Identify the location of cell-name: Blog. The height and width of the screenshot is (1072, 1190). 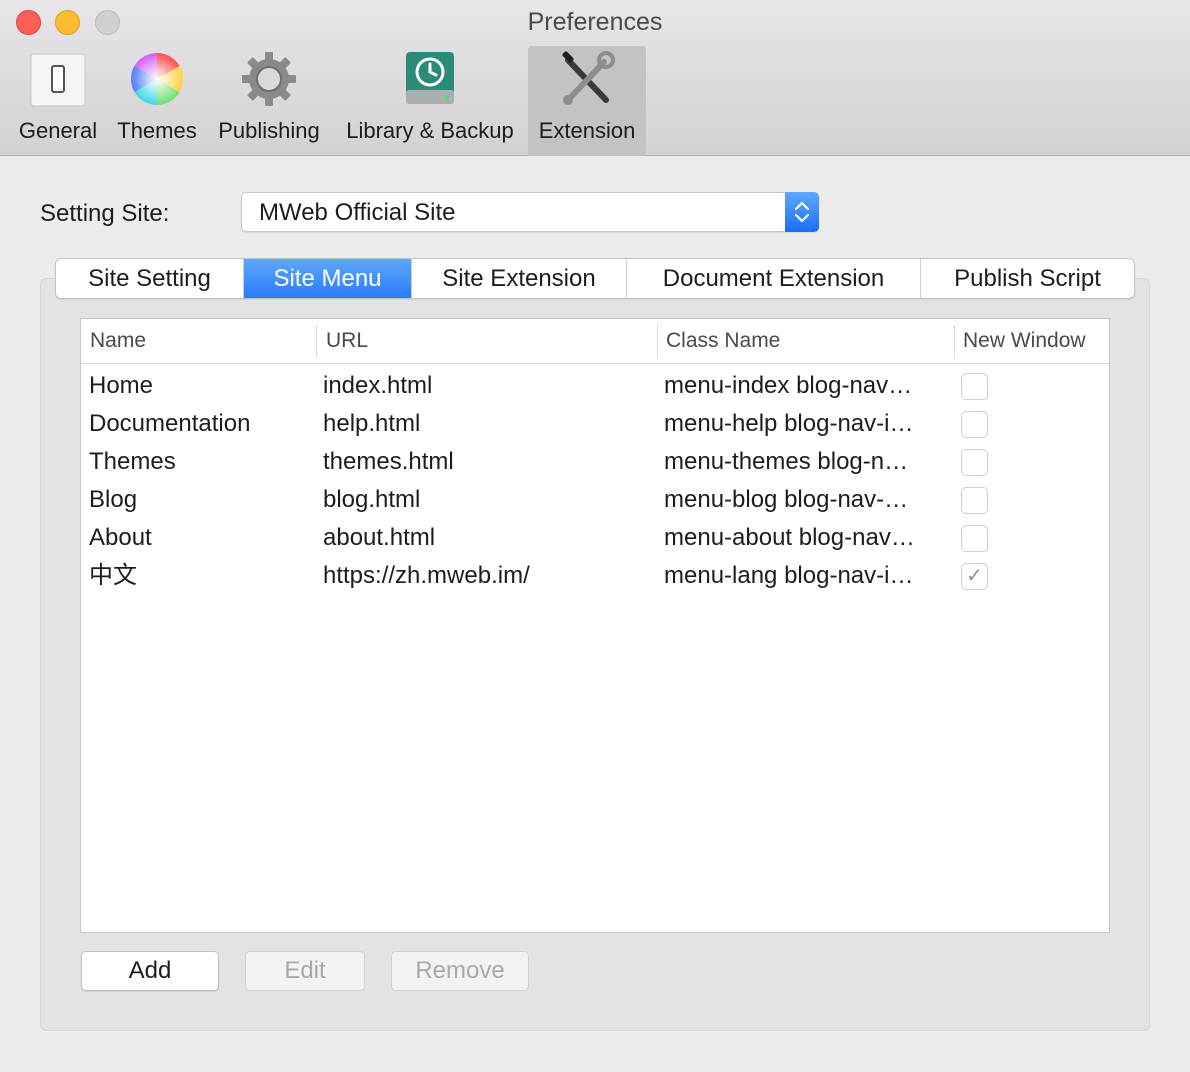
(113, 499).